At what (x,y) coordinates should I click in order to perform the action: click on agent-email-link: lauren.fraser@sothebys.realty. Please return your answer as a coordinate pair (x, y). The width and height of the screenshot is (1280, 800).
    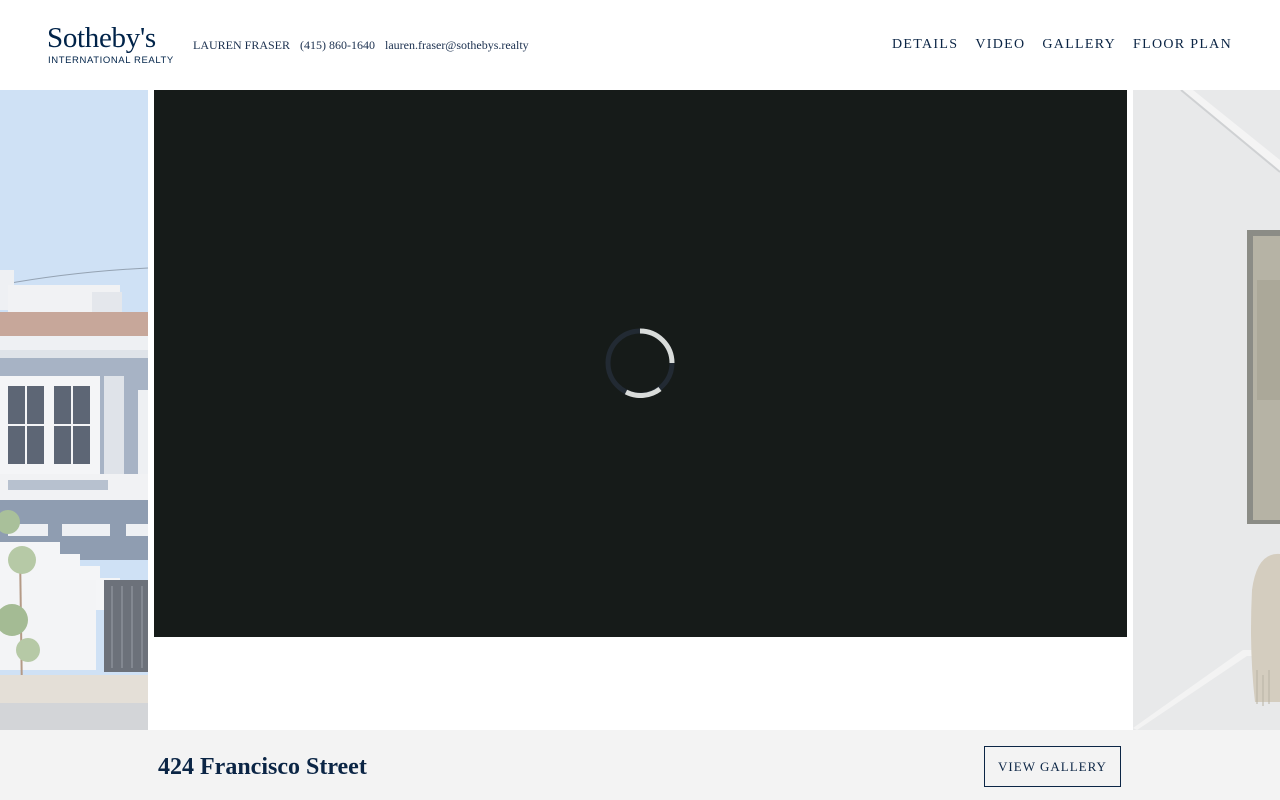
    Looking at the image, I should click on (457, 45).